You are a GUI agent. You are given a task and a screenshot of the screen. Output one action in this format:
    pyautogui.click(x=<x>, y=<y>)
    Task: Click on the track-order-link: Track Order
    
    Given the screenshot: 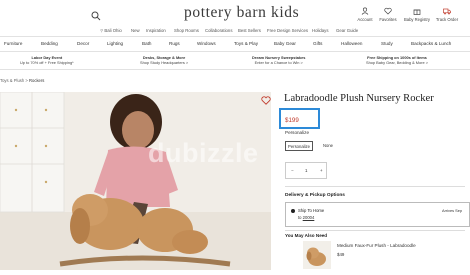 What is the action you would take?
    pyautogui.click(x=447, y=14)
    